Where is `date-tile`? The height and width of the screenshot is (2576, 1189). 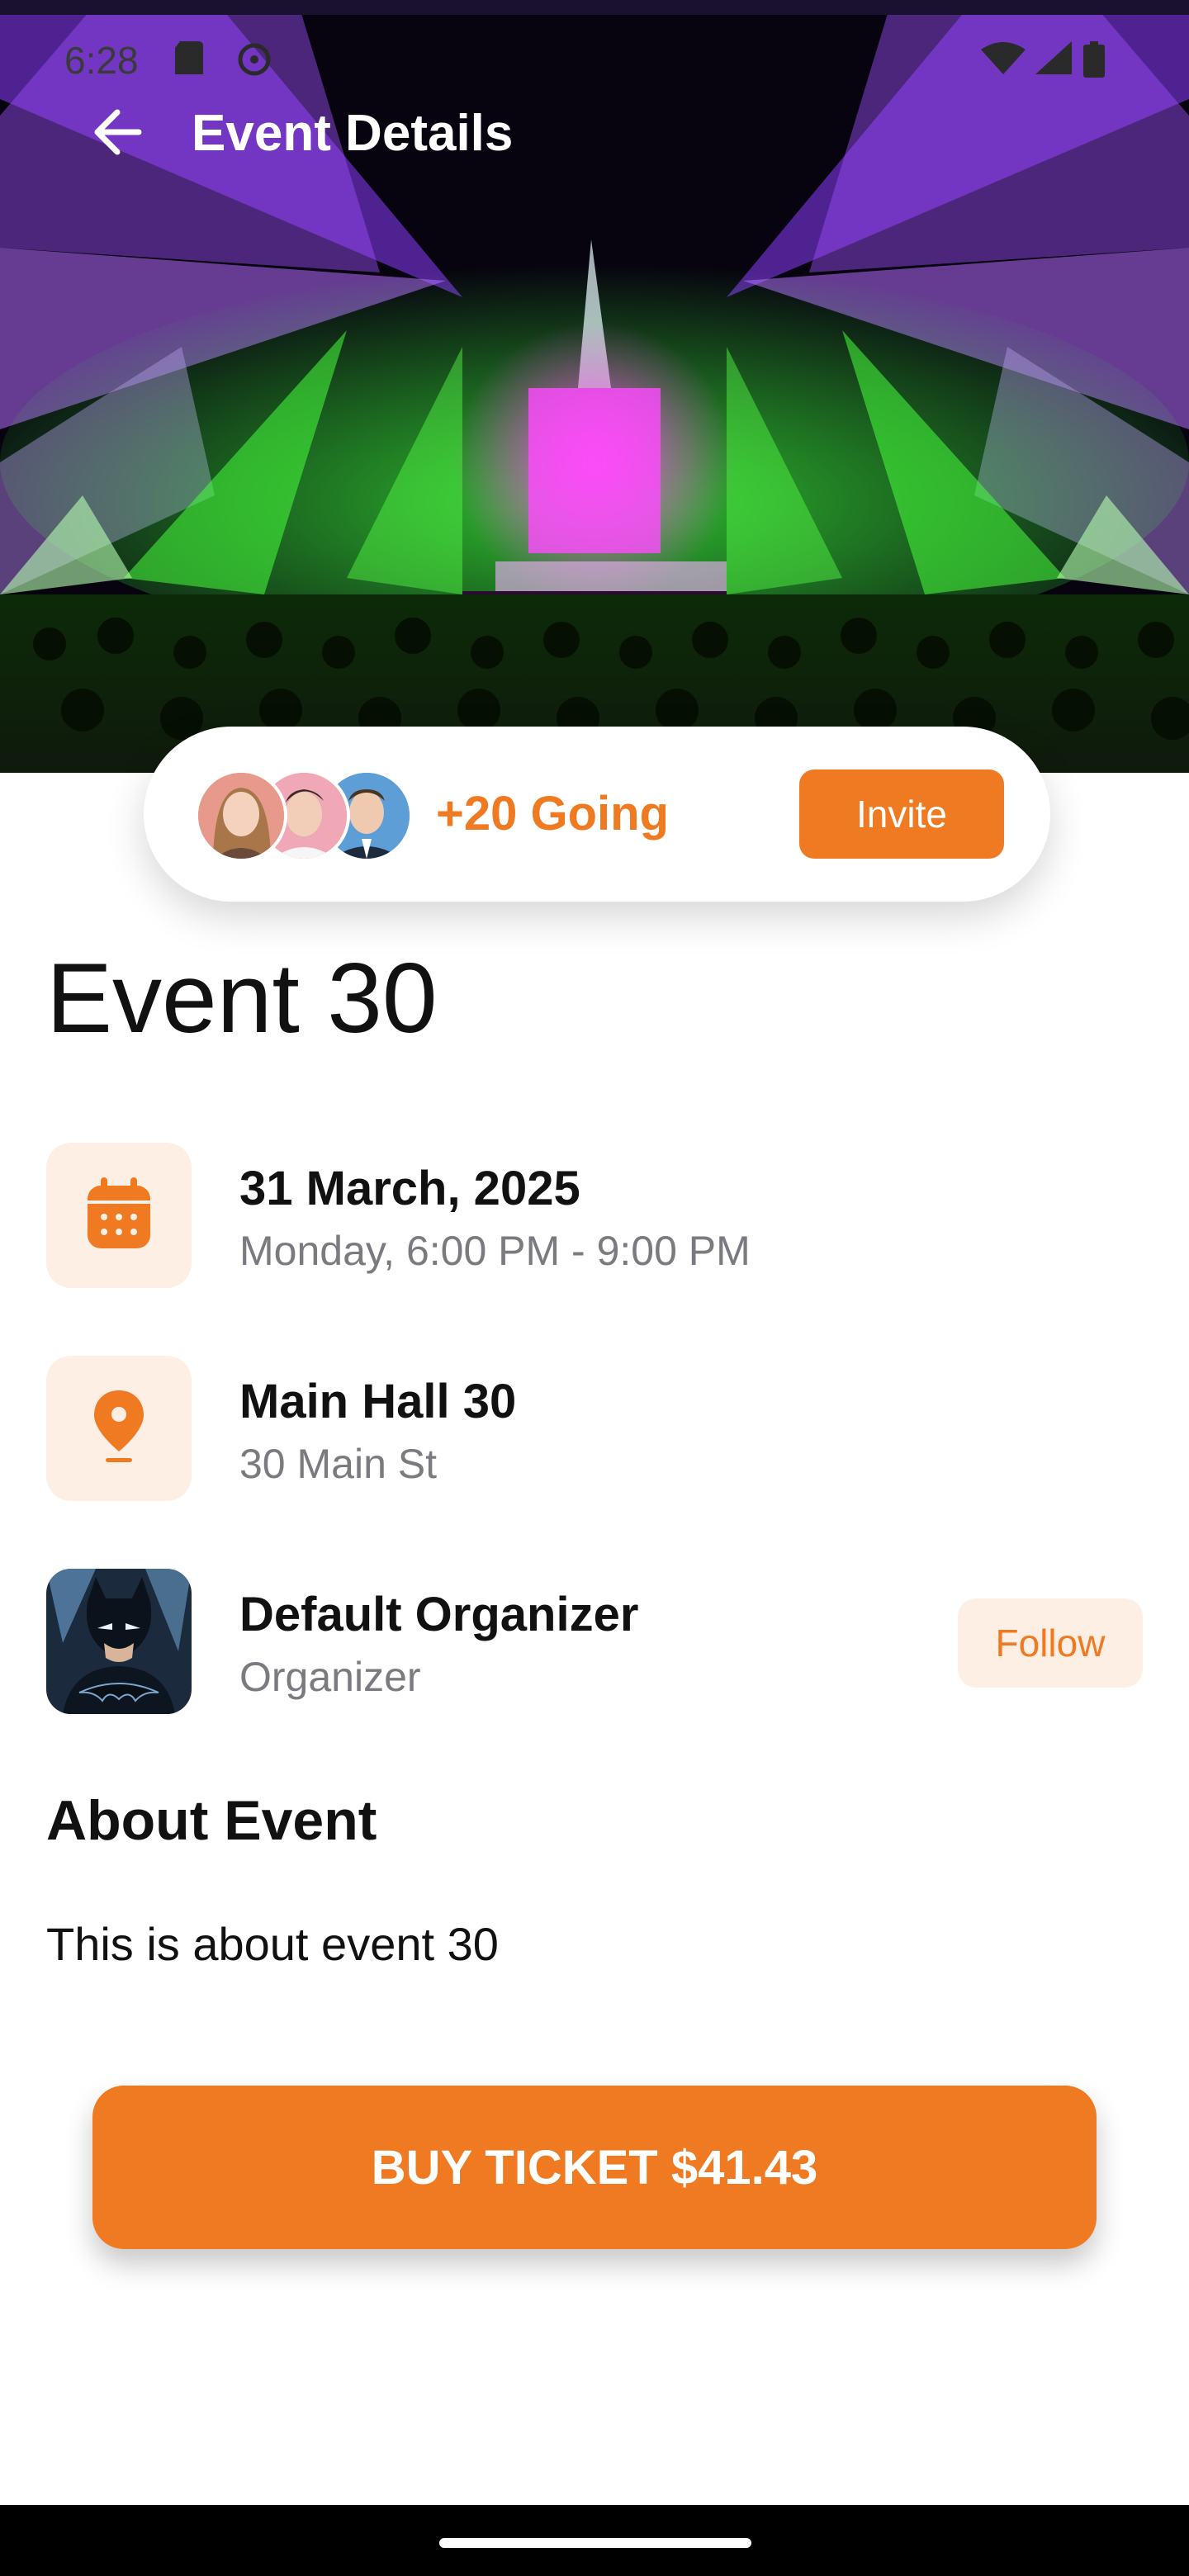 date-tile is located at coordinates (119, 1215).